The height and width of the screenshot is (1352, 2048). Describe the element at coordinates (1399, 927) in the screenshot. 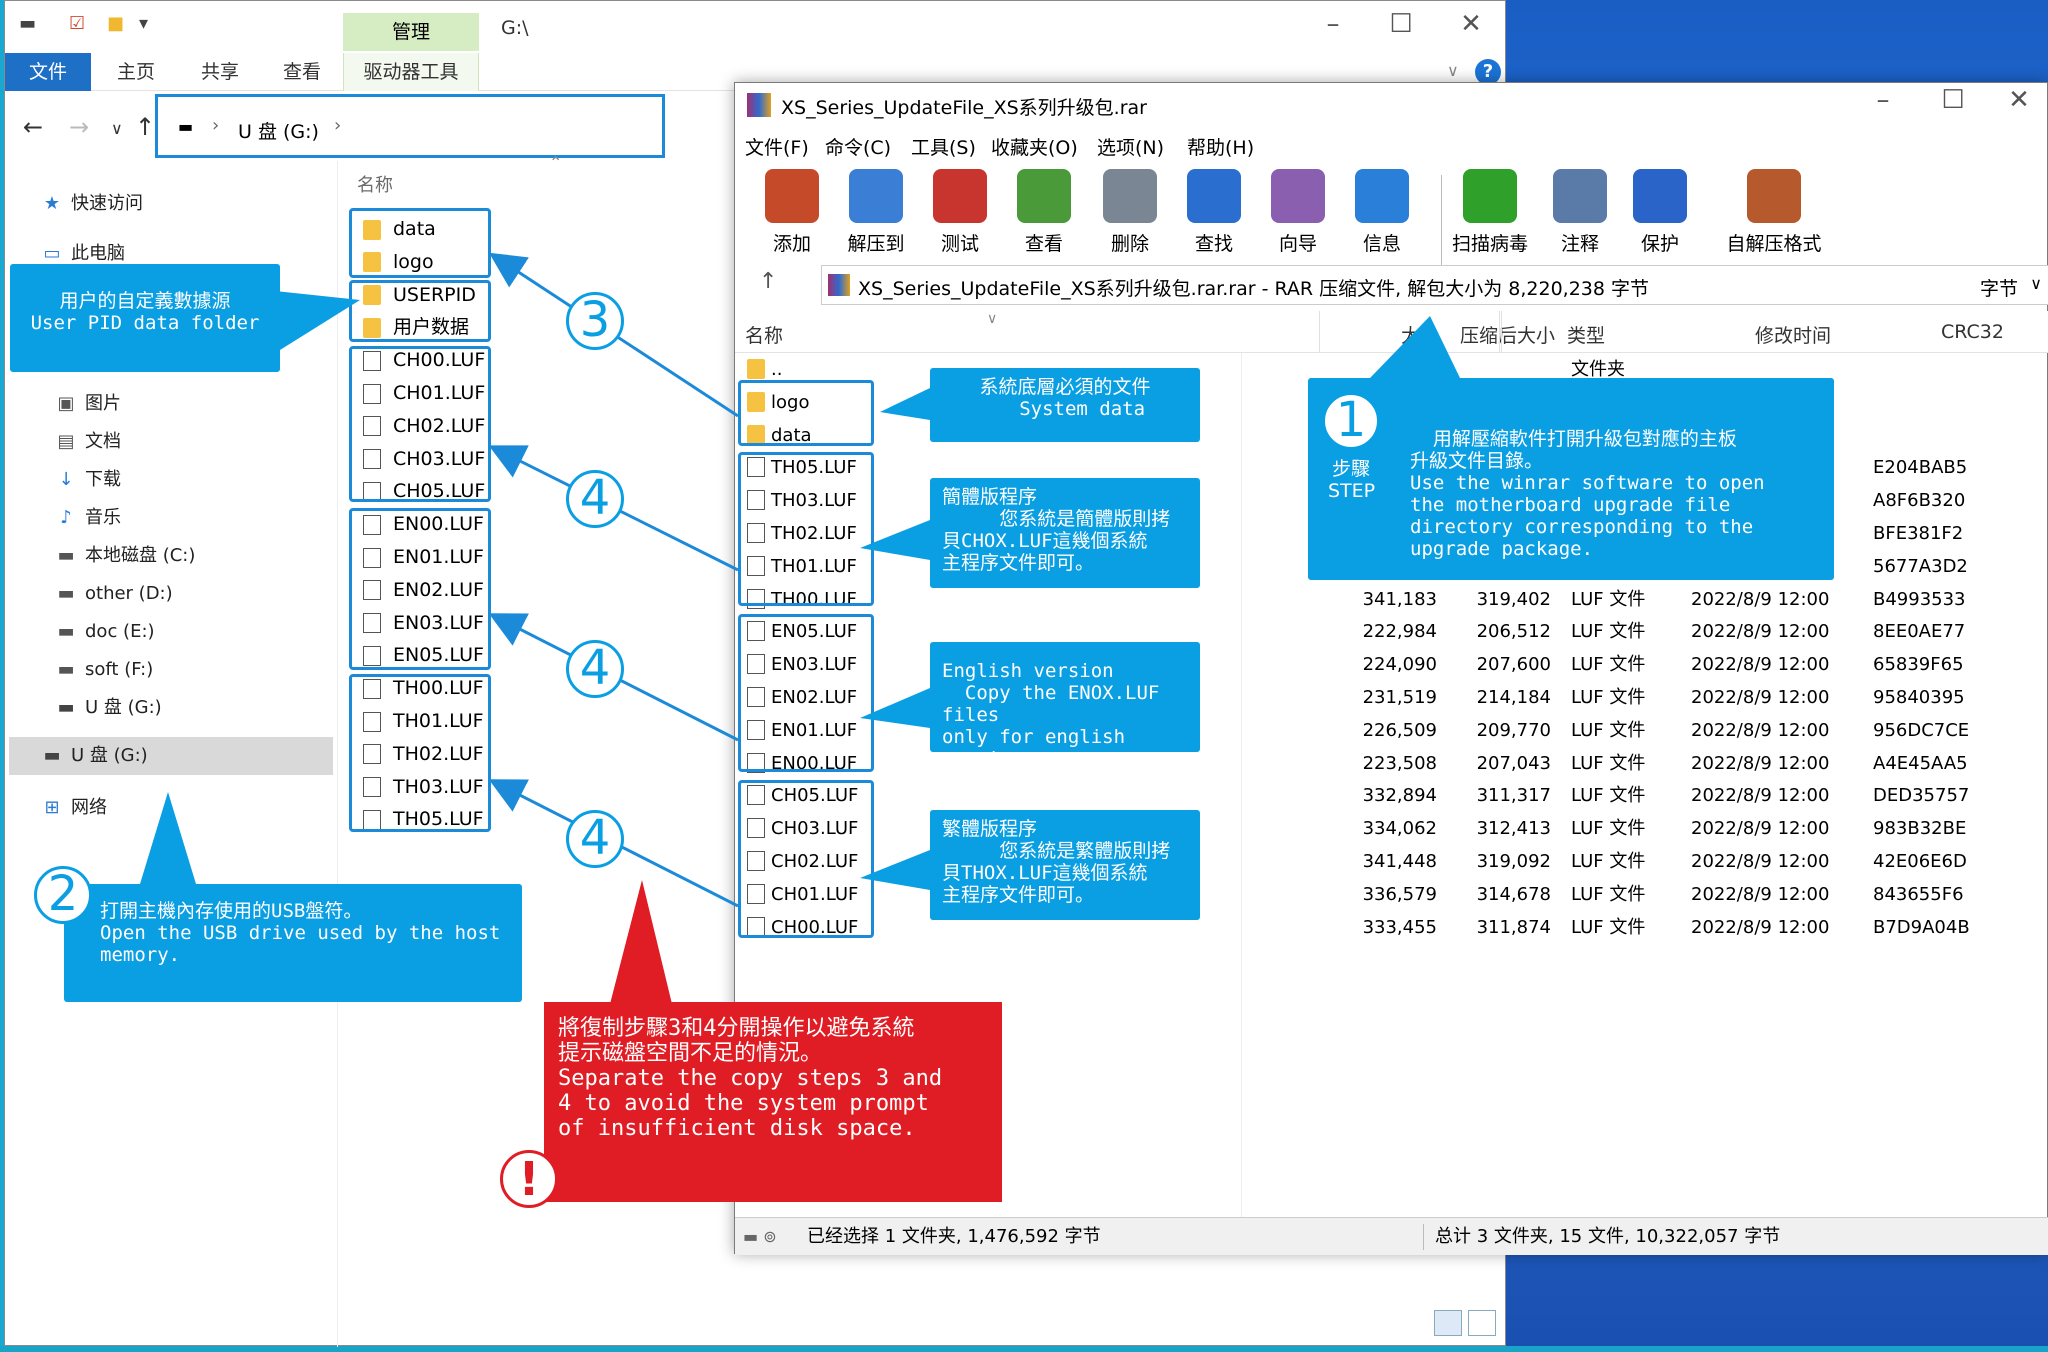

I see `archive-cell-size: 333,455` at that location.